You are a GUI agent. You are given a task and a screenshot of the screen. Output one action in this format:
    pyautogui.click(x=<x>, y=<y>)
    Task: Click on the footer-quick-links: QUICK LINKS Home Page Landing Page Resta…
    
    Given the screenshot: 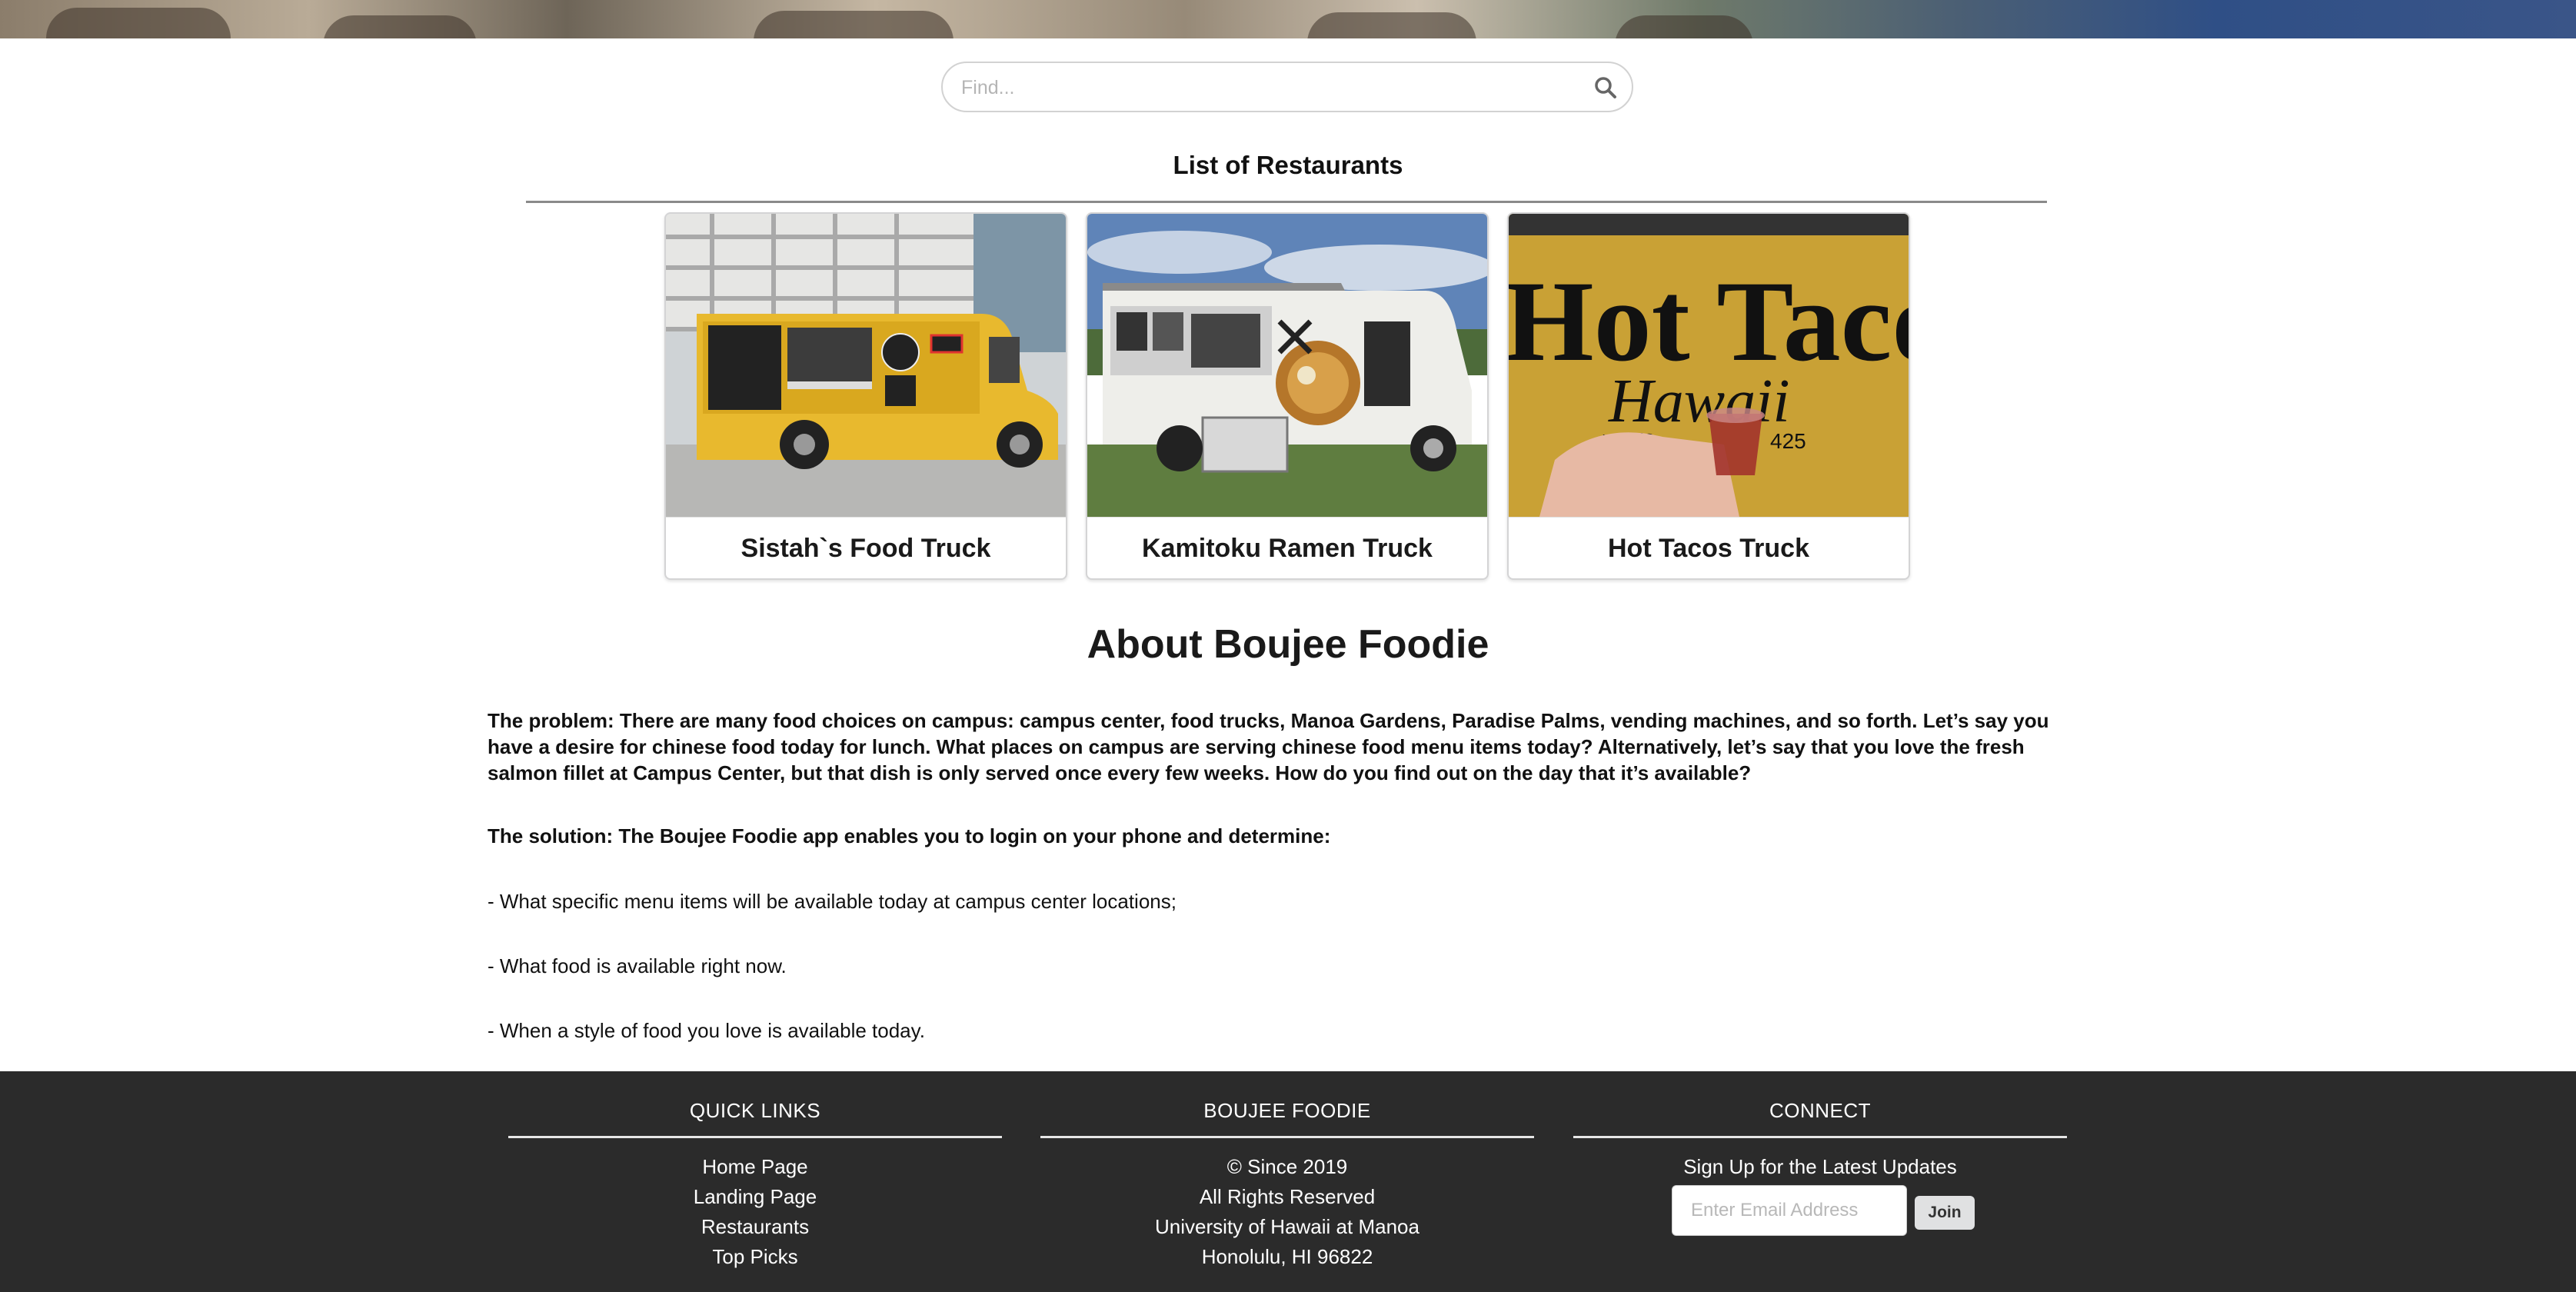 What is the action you would take?
    pyautogui.click(x=755, y=1185)
    